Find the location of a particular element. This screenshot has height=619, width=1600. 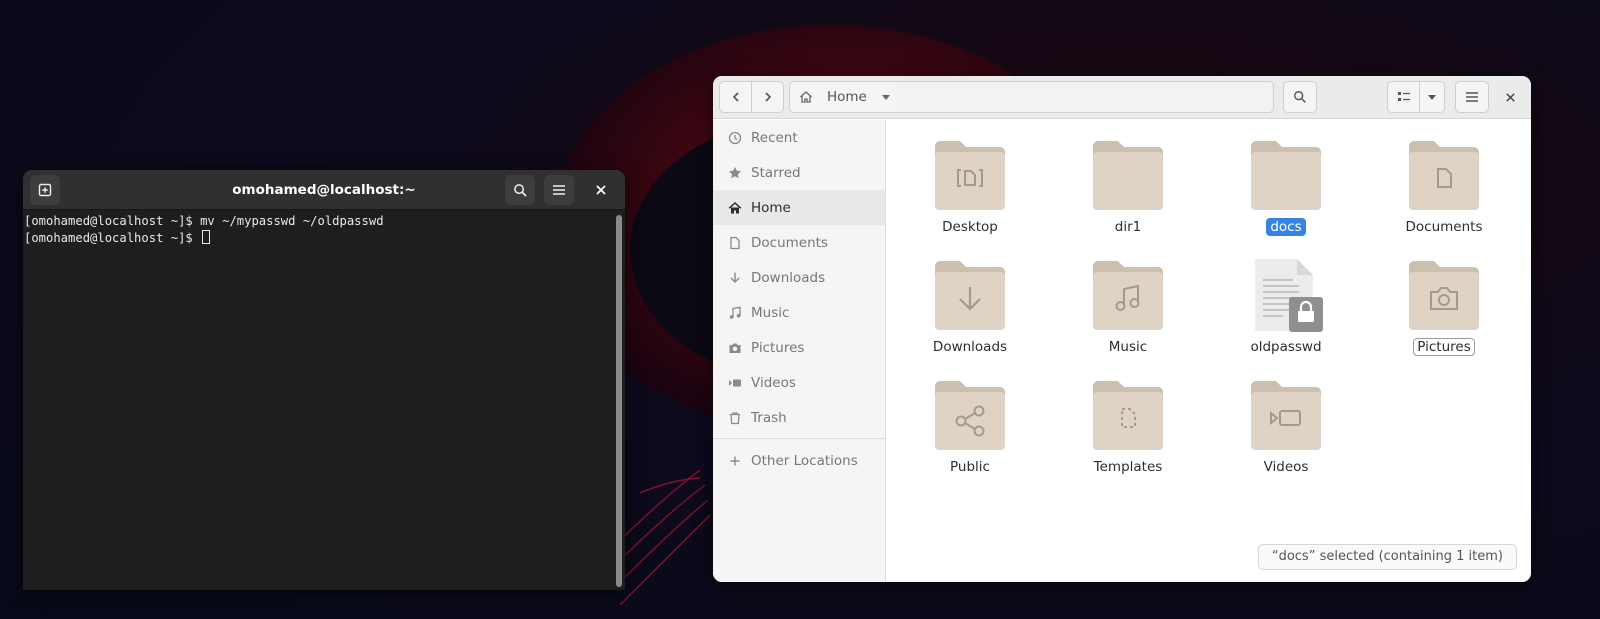

list-view-icon is located at coordinates (1403, 96).